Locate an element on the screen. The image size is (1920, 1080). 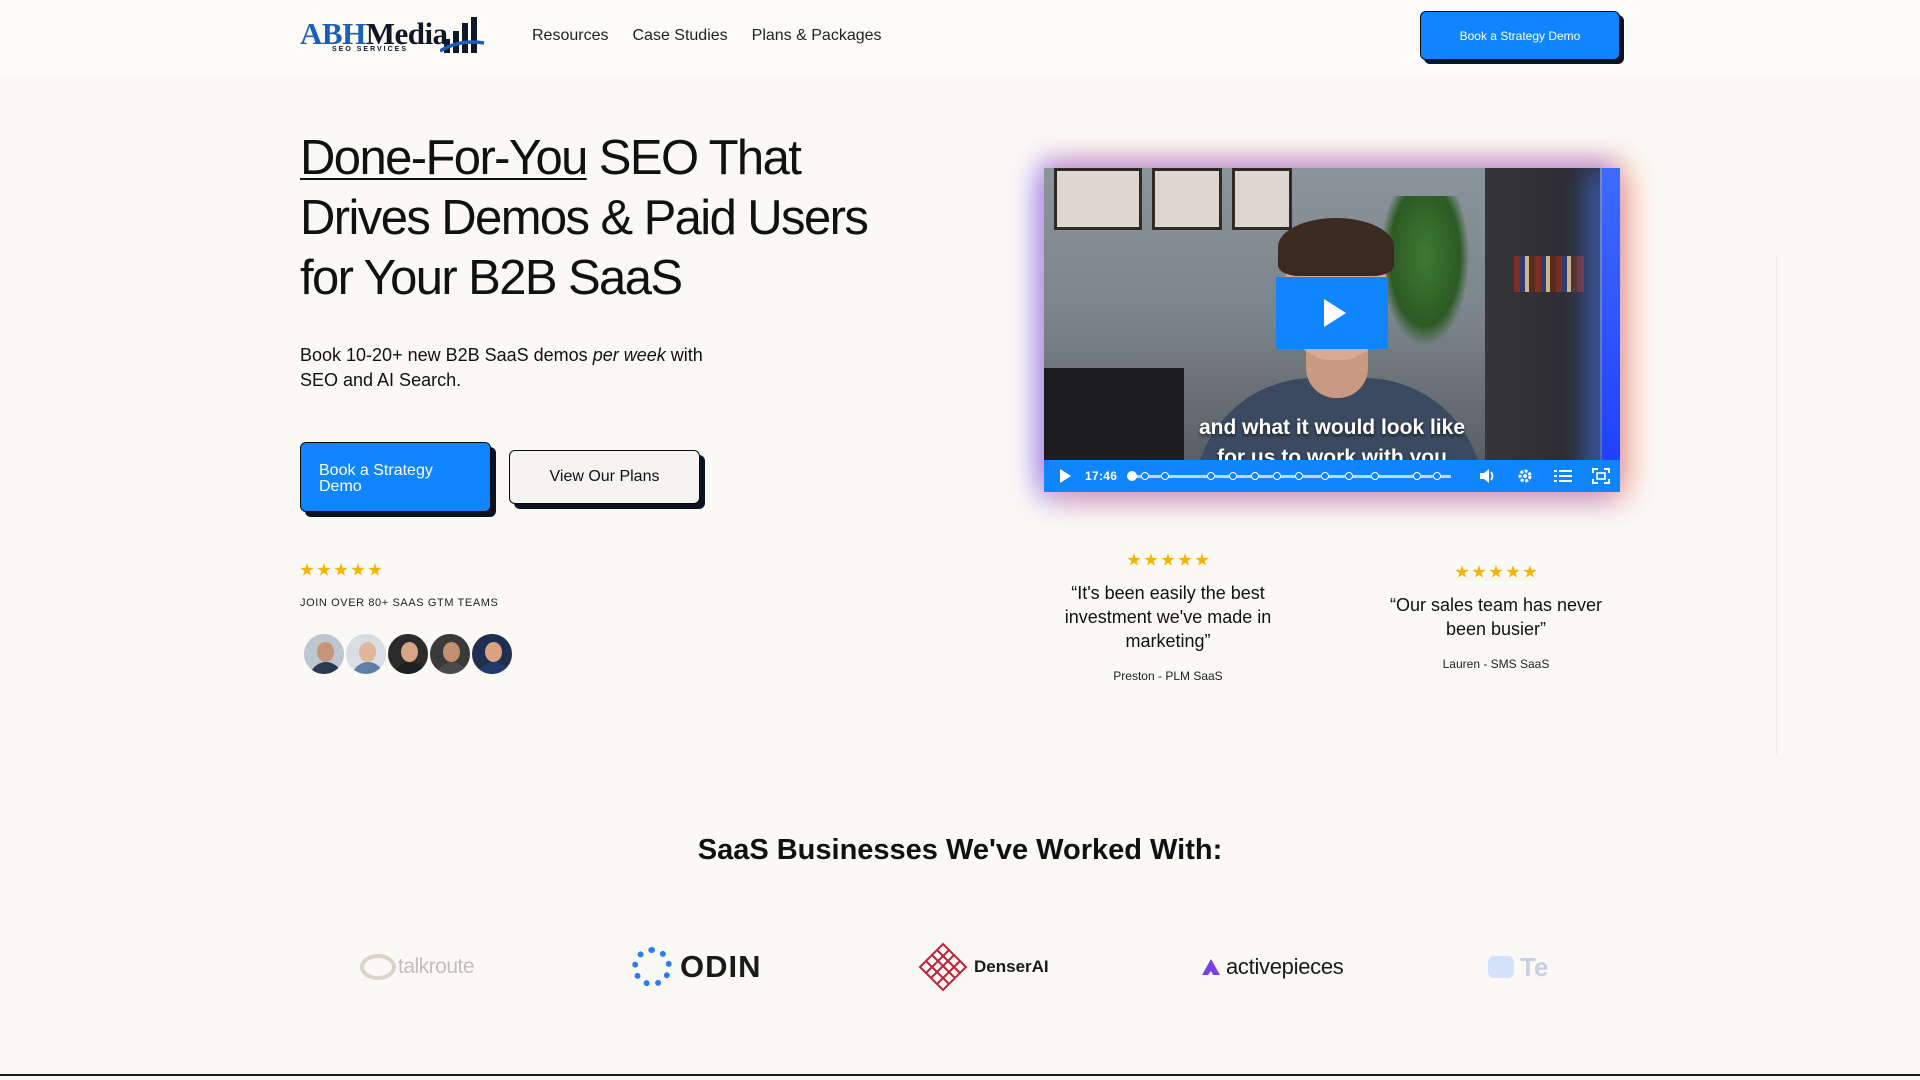
video-play-button is located at coordinates (1332, 313).